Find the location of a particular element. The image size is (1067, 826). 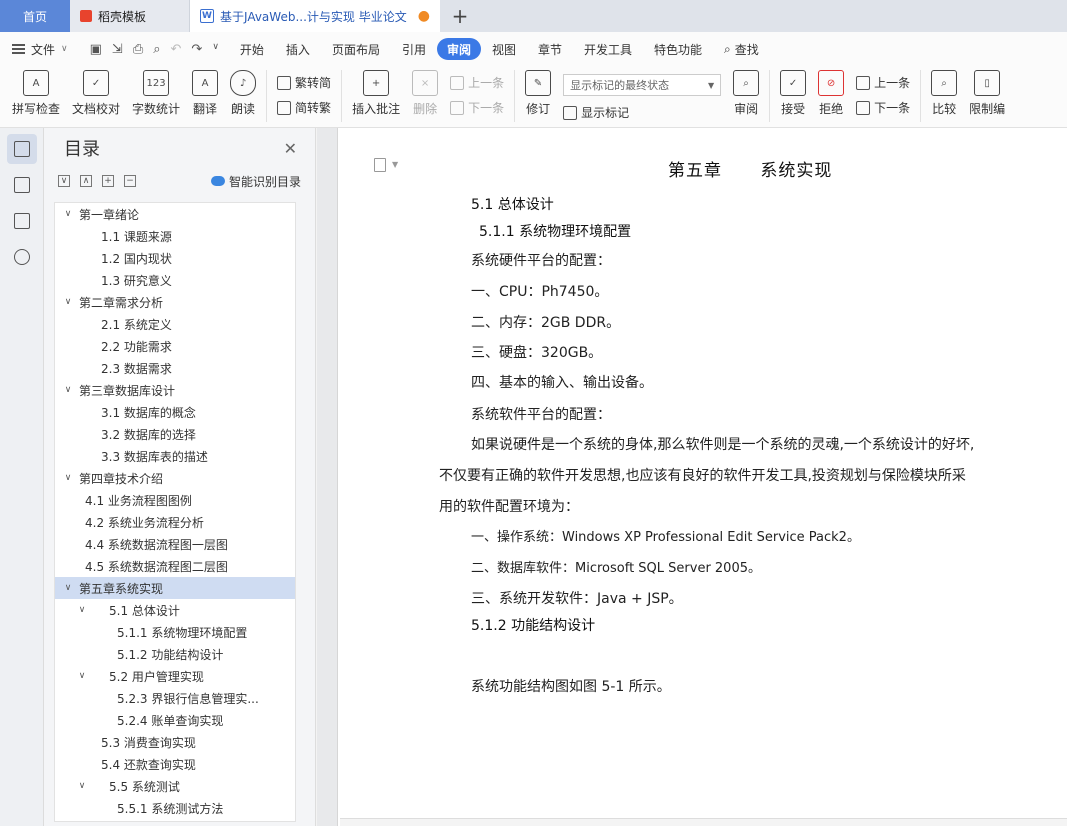

expand-all-icon: ∧ is located at coordinates (86, 181).